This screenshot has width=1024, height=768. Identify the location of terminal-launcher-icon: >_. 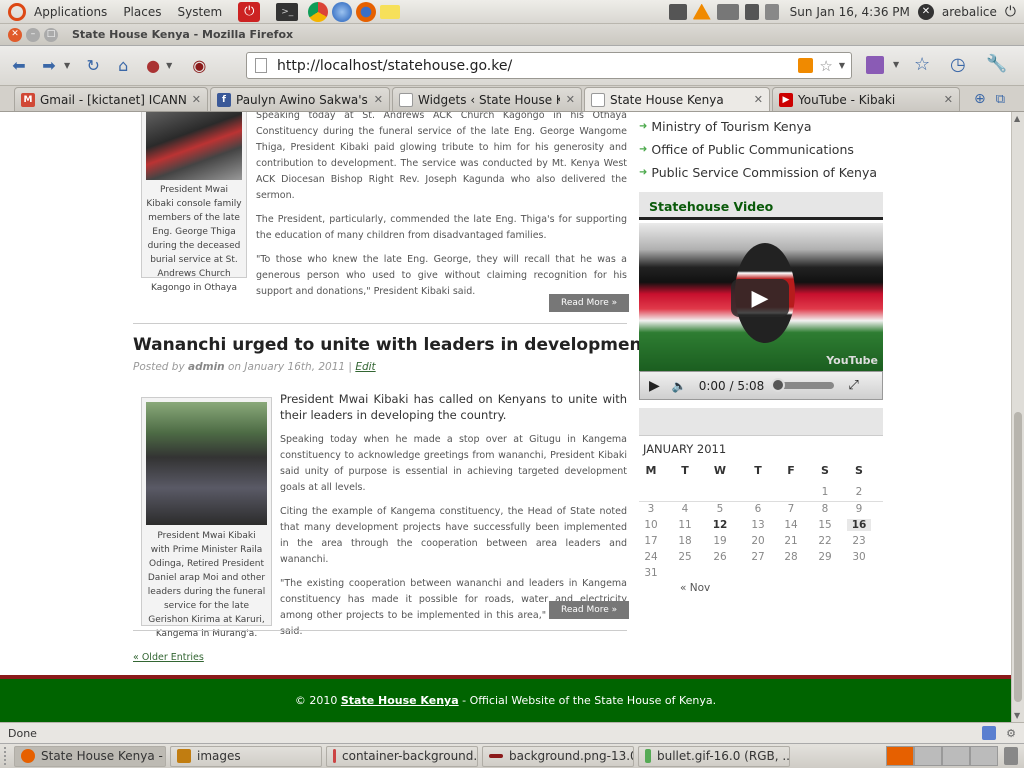
(287, 11).